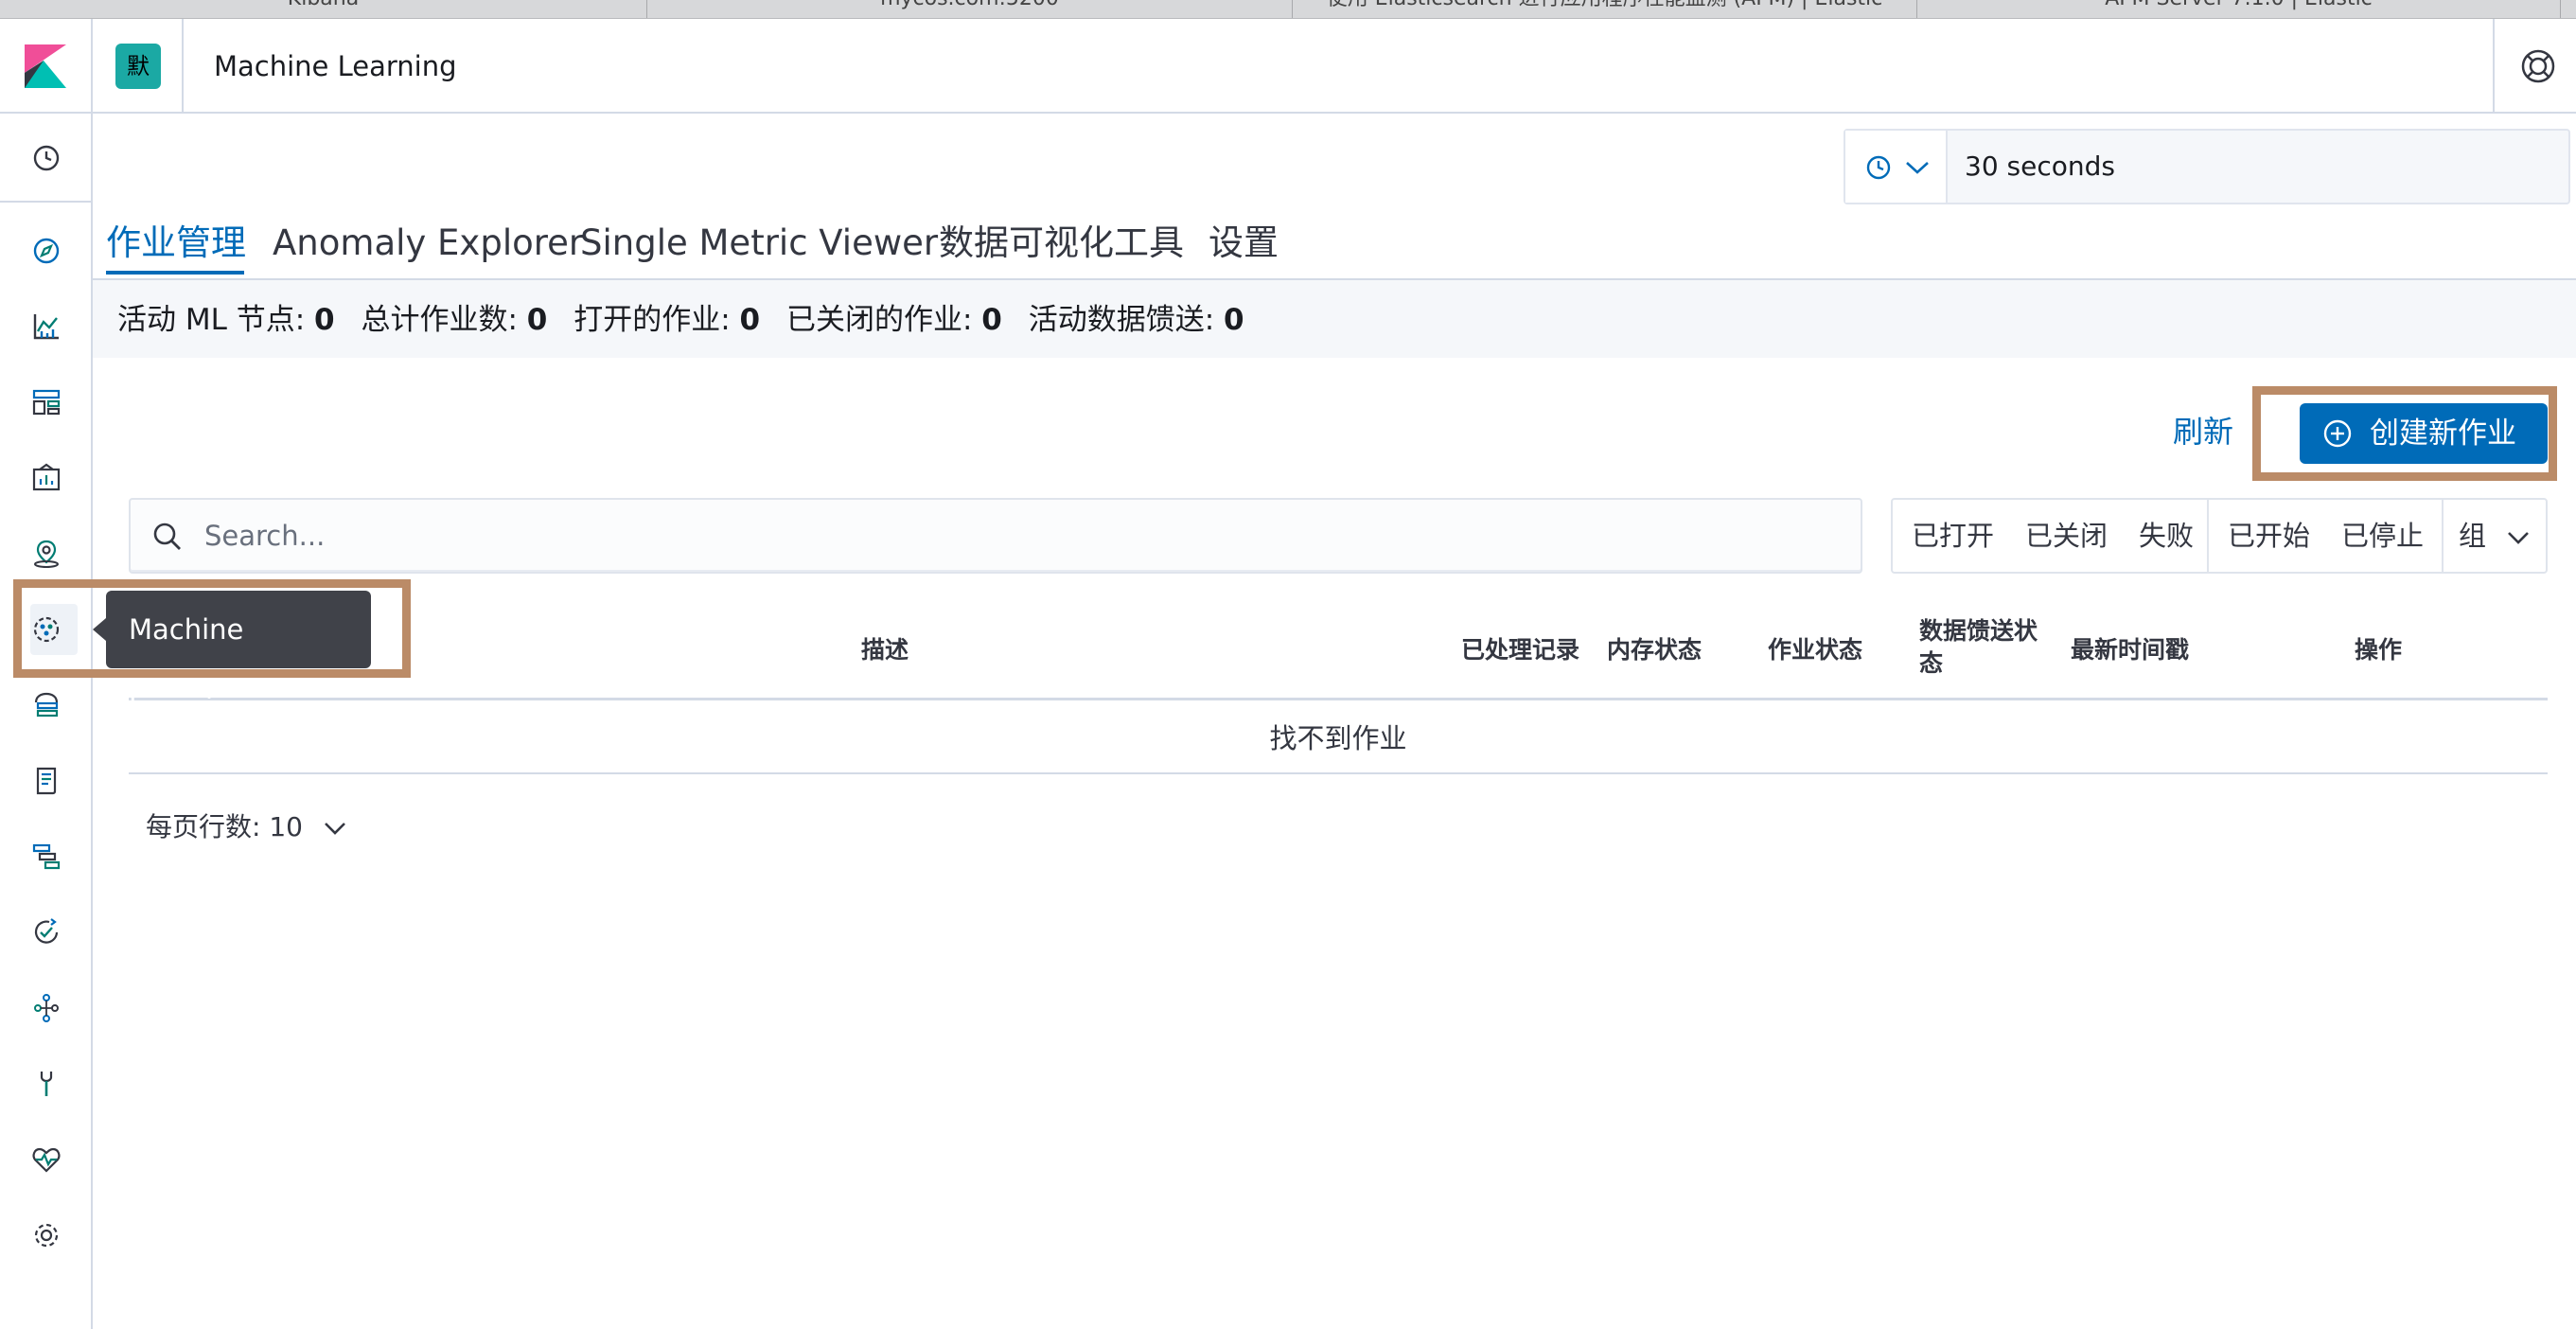 The image size is (2576, 1329). Describe the element at coordinates (2166, 536) in the screenshot. I see `filter-failed: 失败` at that location.